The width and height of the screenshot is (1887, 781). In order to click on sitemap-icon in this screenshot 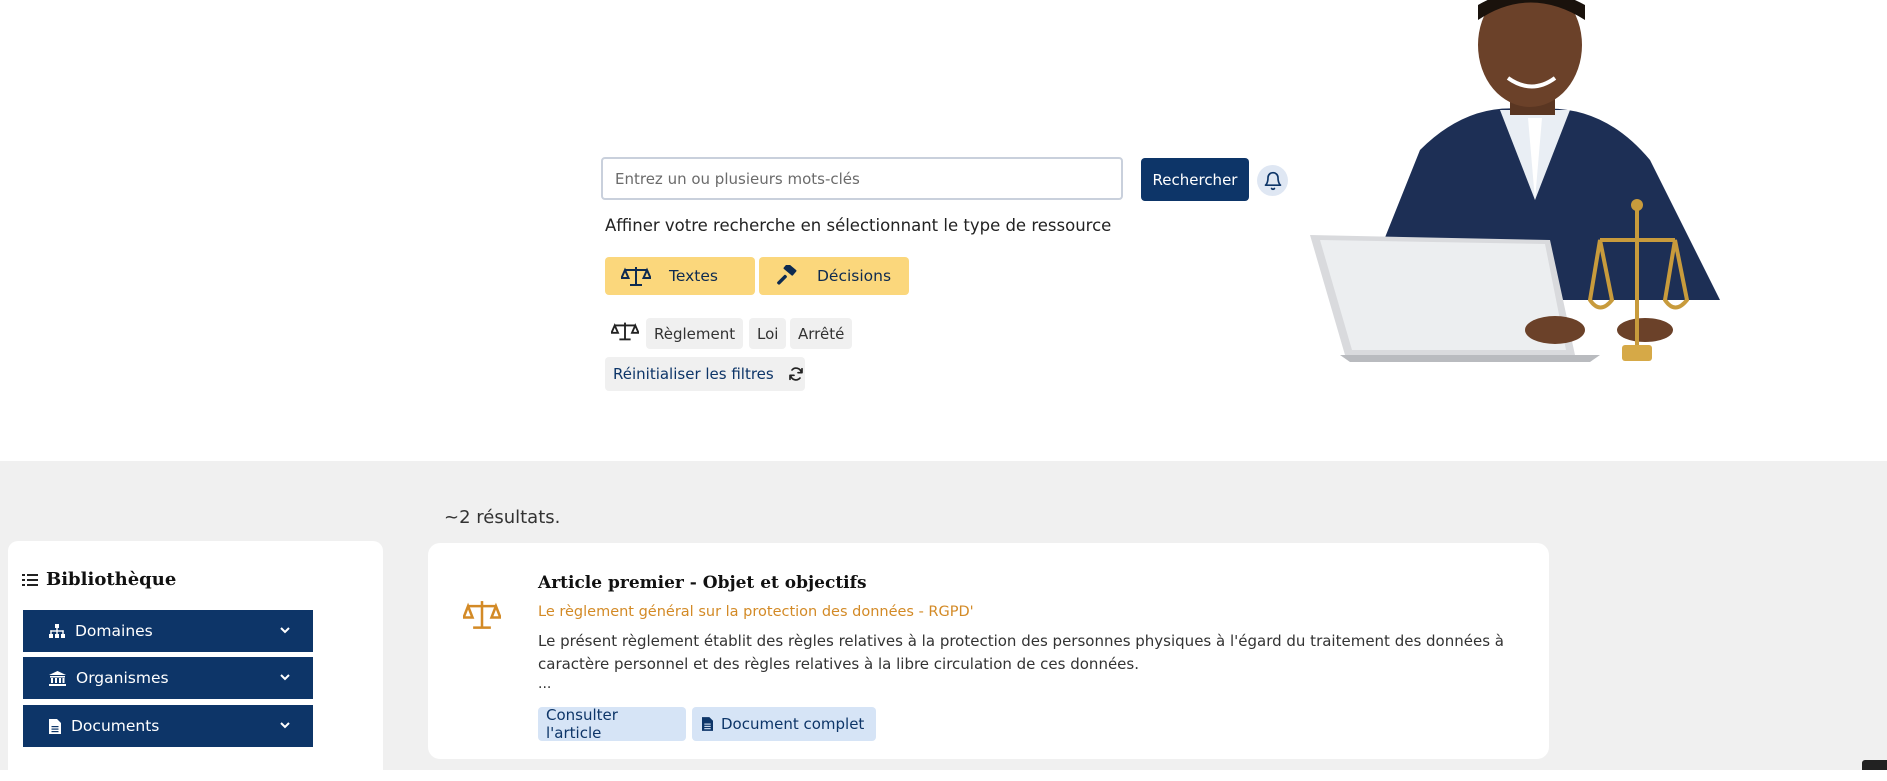, I will do `click(57, 631)`.